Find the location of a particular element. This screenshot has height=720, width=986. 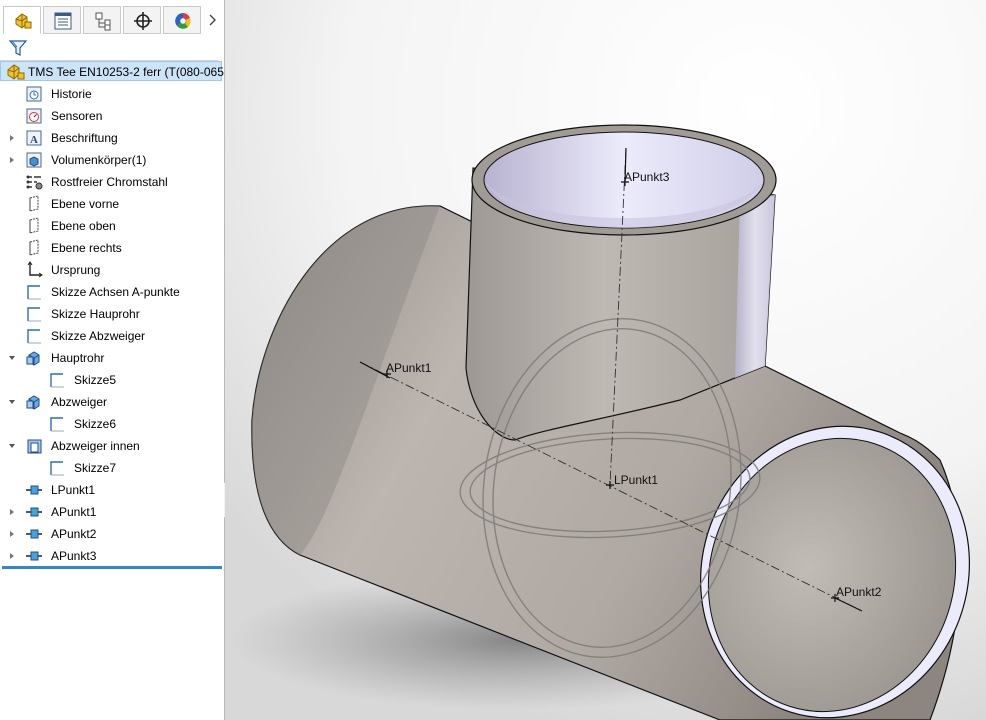

tree-item-label: Skizze7 is located at coordinates (95, 468).